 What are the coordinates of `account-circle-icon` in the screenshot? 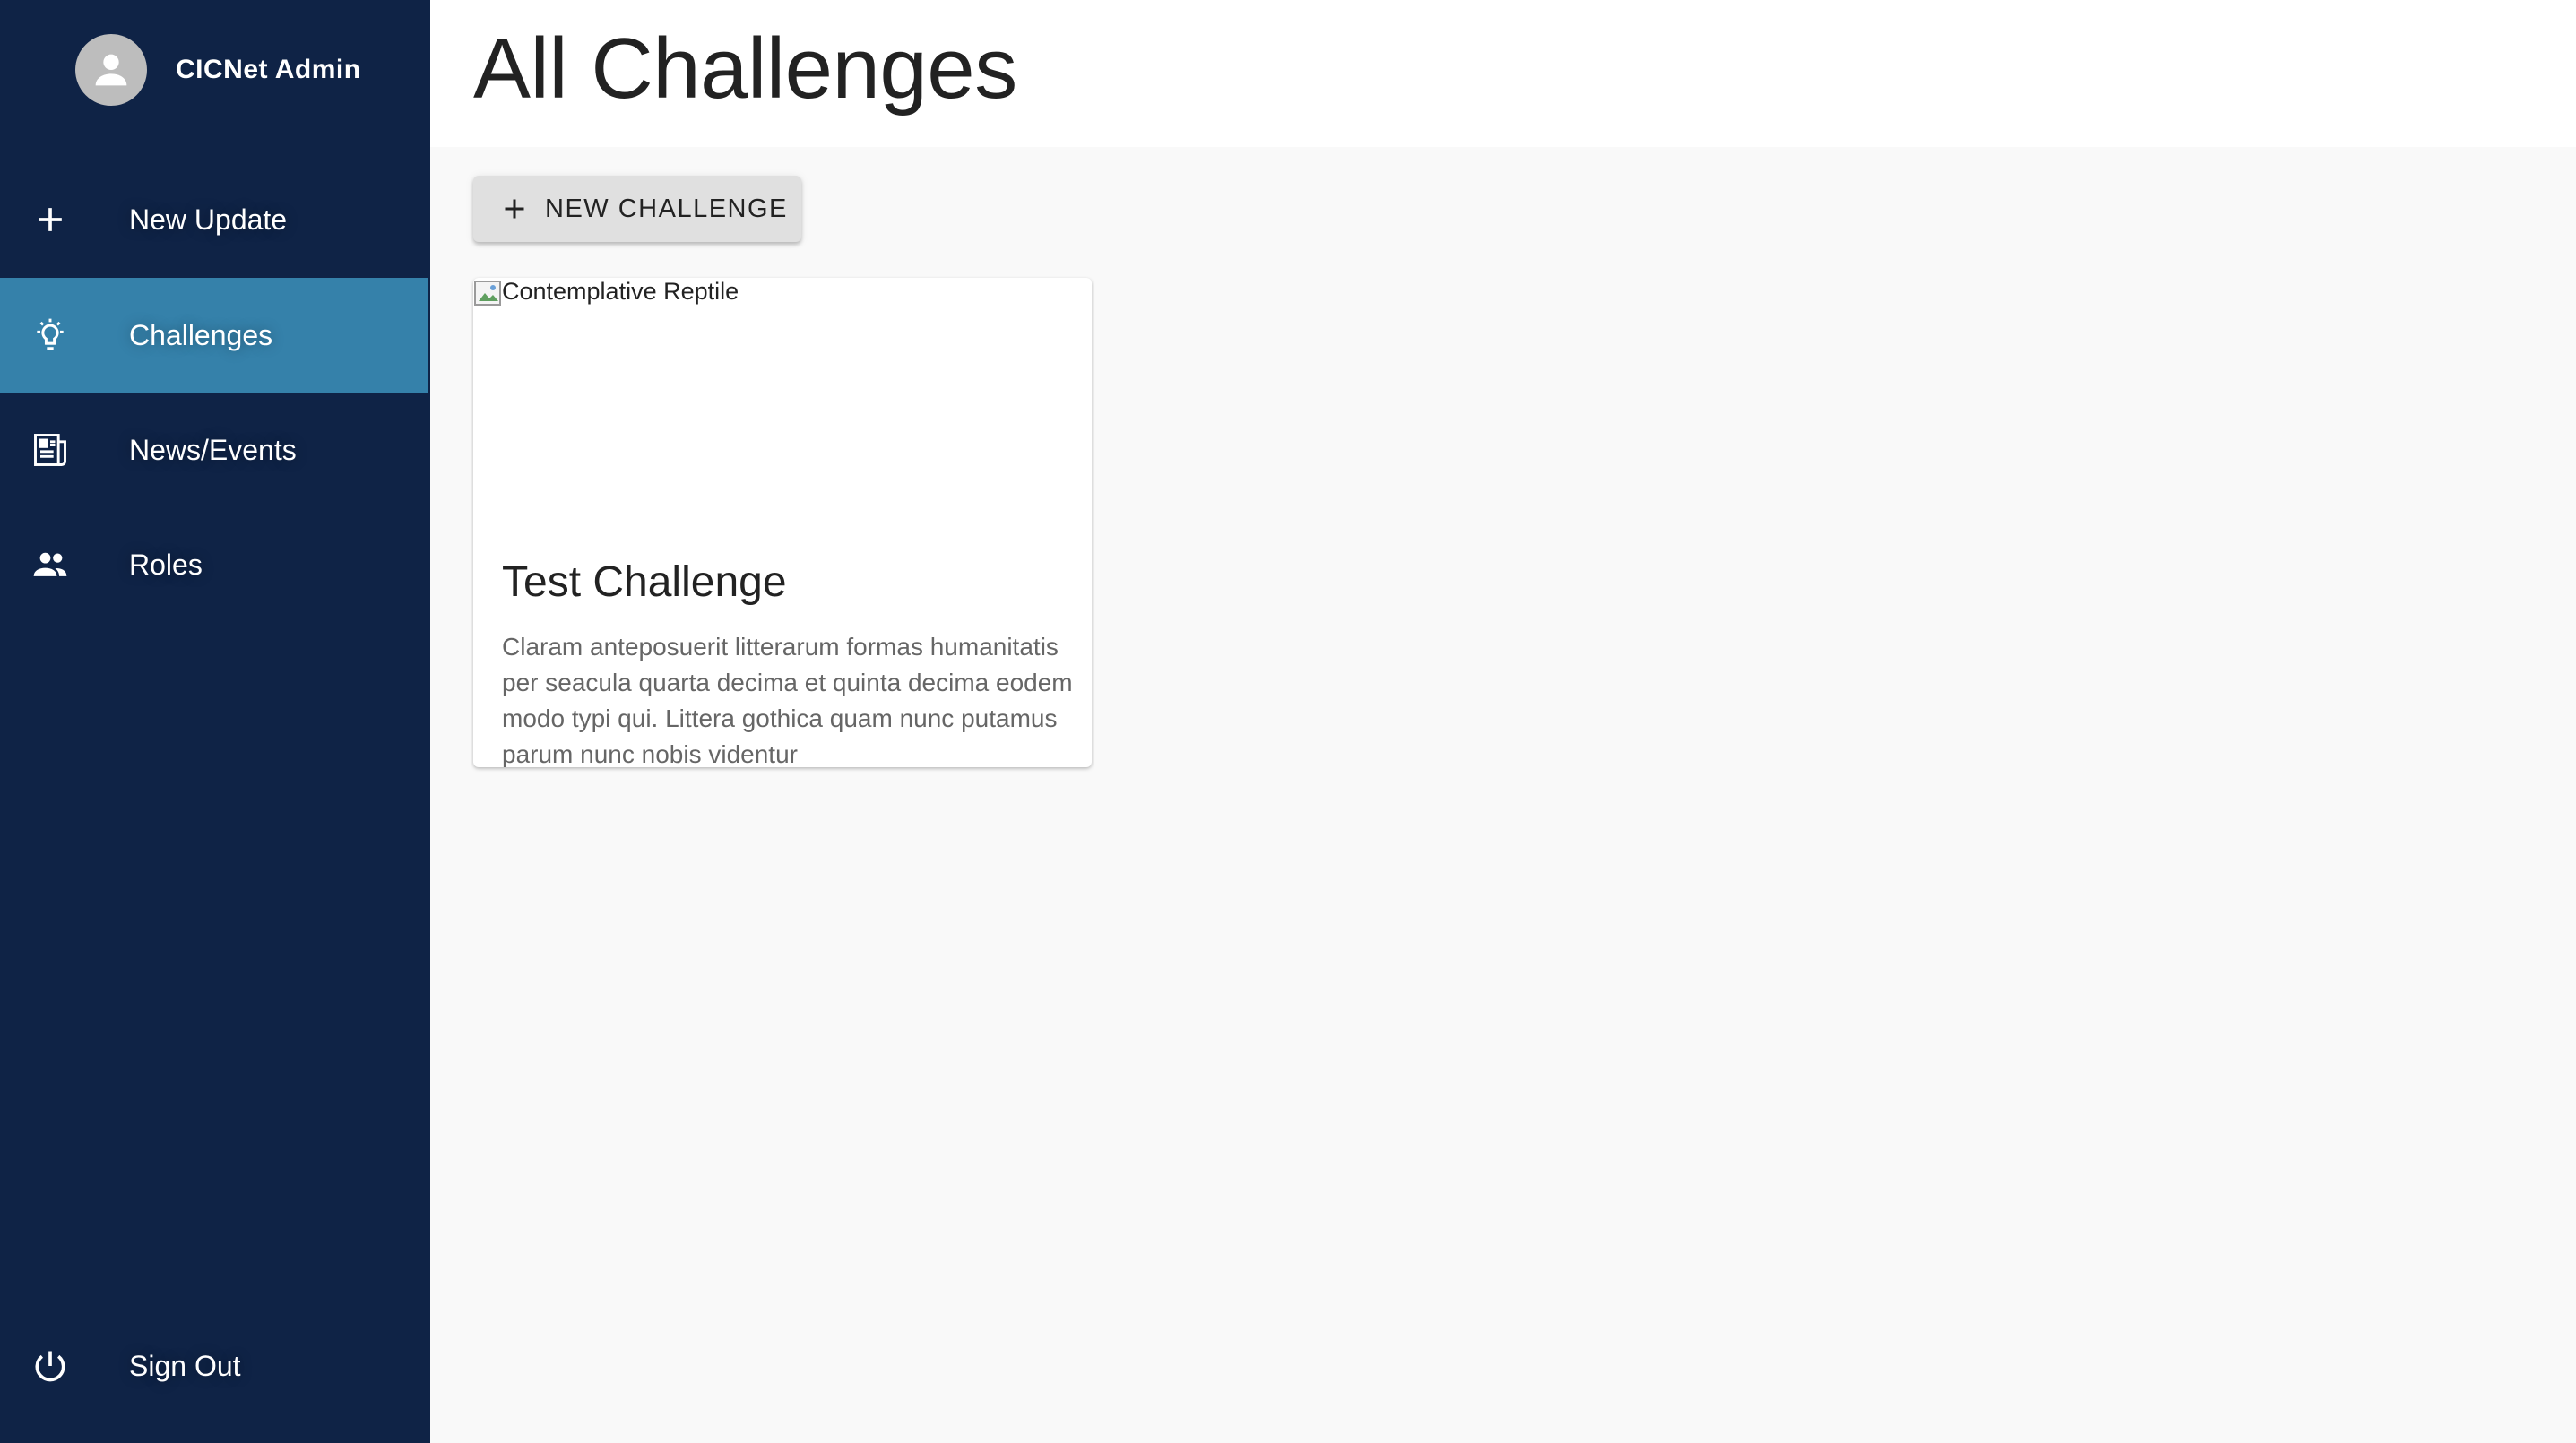 It's located at (111, 70).